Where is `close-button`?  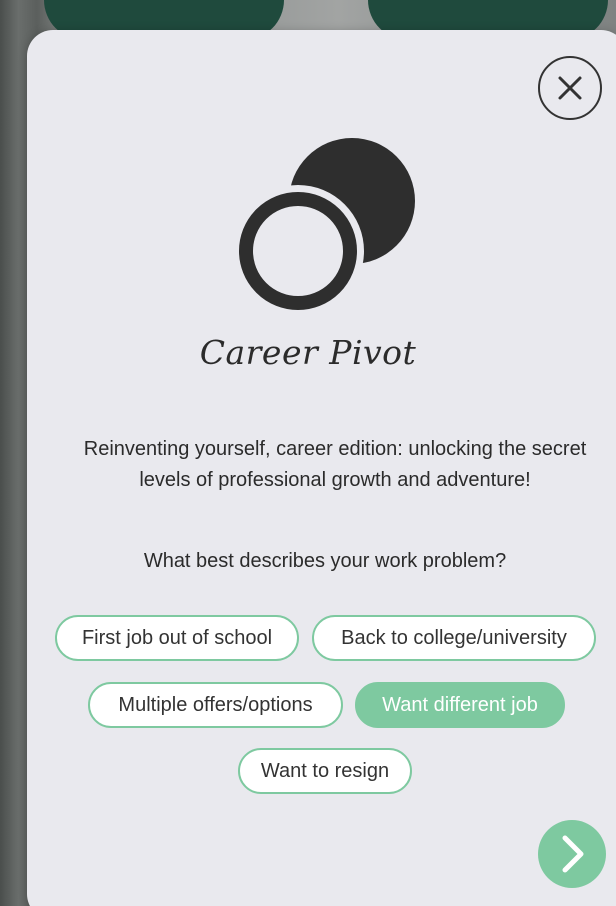 close-button is located at coordinates (570, 88).